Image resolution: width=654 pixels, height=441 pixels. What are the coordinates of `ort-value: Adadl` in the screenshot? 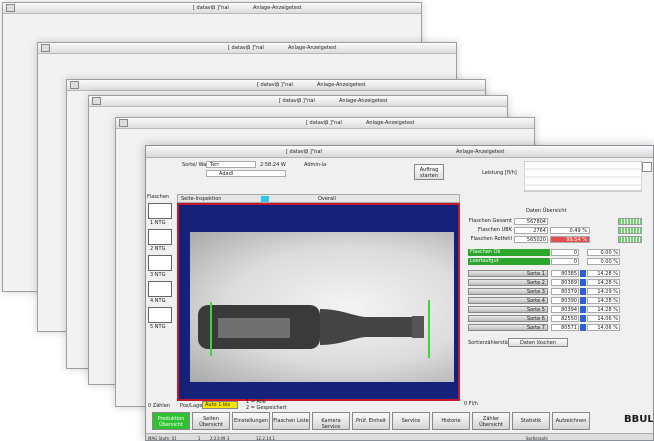 It's located at (226, 174).